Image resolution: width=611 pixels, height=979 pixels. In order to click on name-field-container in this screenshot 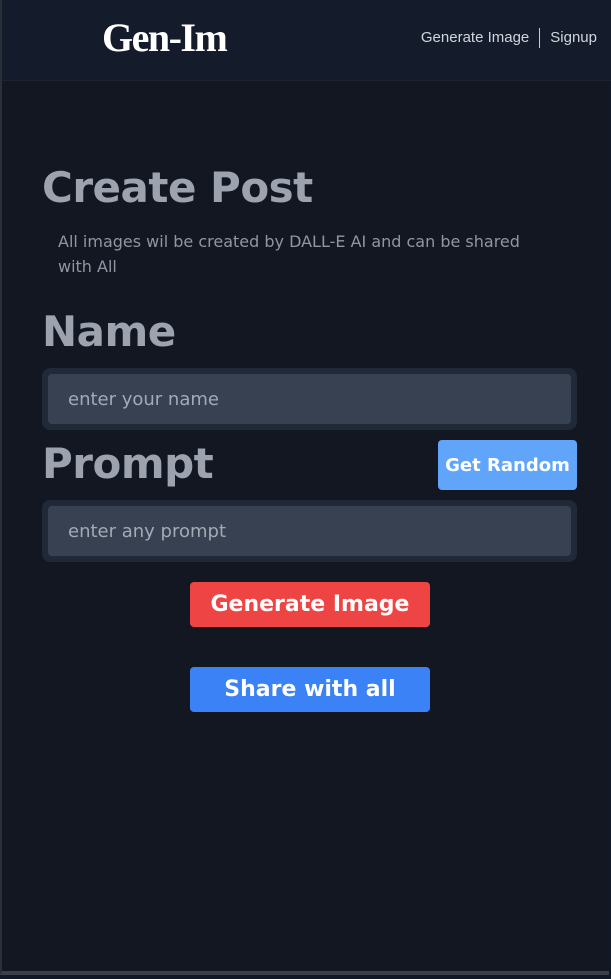, I will do `click(309, 399)`.